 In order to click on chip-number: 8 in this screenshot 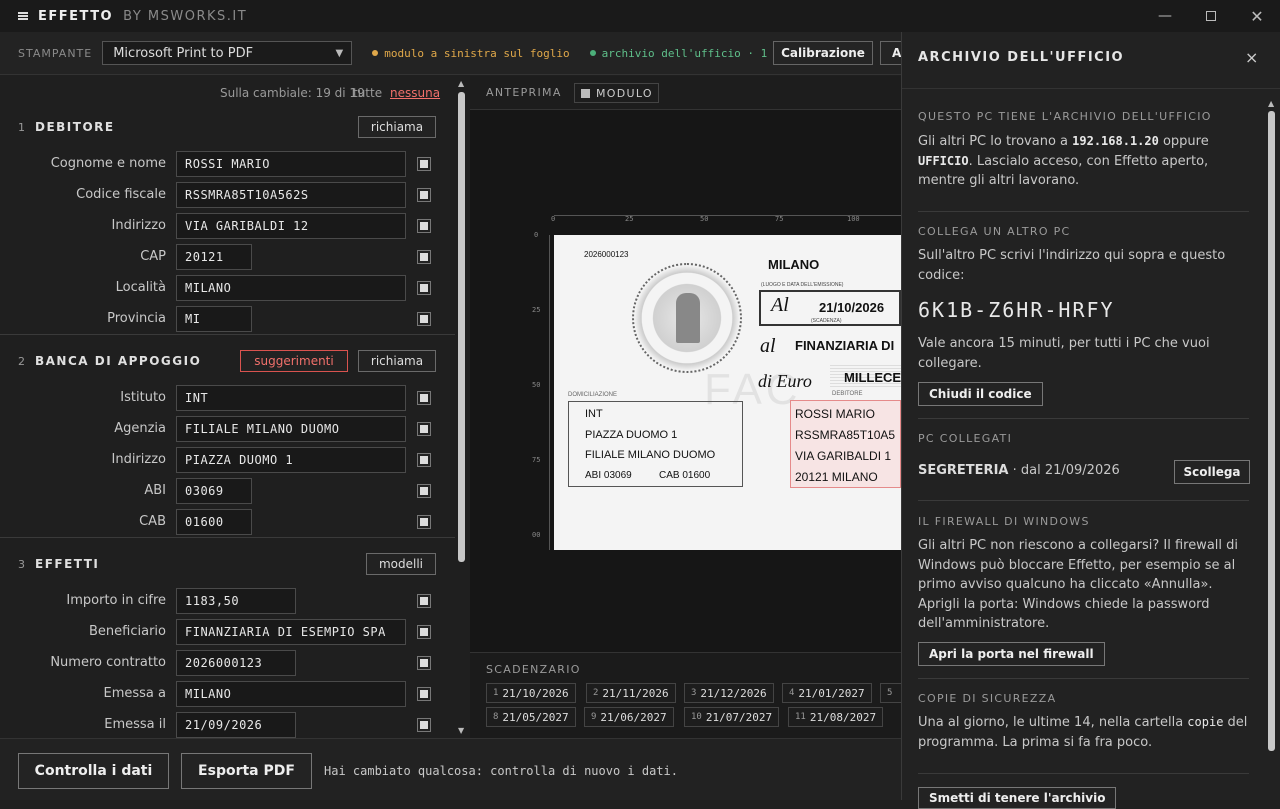, I will do `click(496, 717)`.